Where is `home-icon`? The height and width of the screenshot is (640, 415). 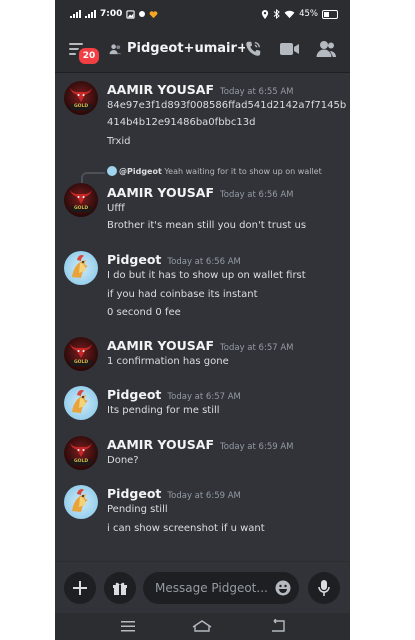
home-icon is located at coordinates (202, 626).